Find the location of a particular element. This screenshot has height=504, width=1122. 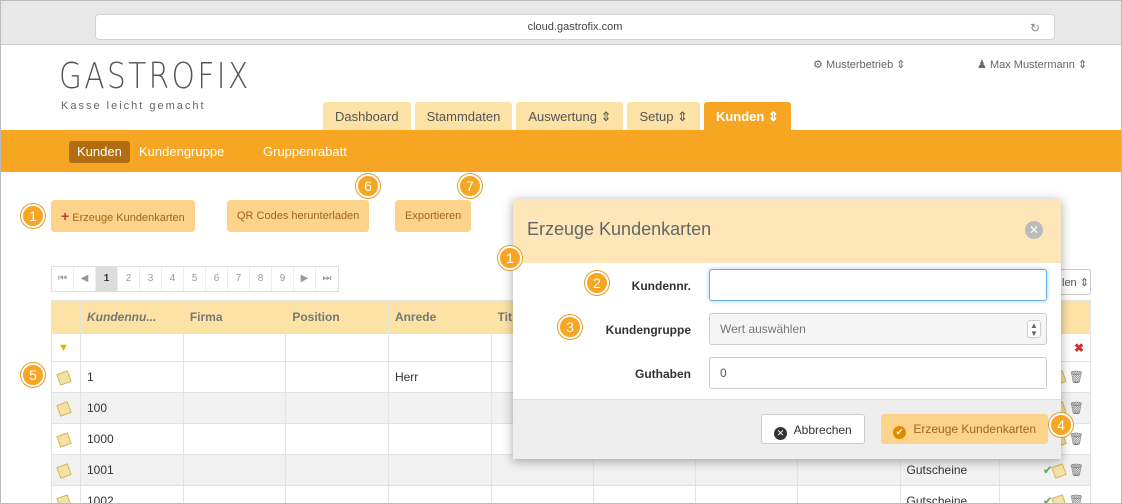

kundengruppe-selected: Wert auswählen is located at coordinates (763, 329).